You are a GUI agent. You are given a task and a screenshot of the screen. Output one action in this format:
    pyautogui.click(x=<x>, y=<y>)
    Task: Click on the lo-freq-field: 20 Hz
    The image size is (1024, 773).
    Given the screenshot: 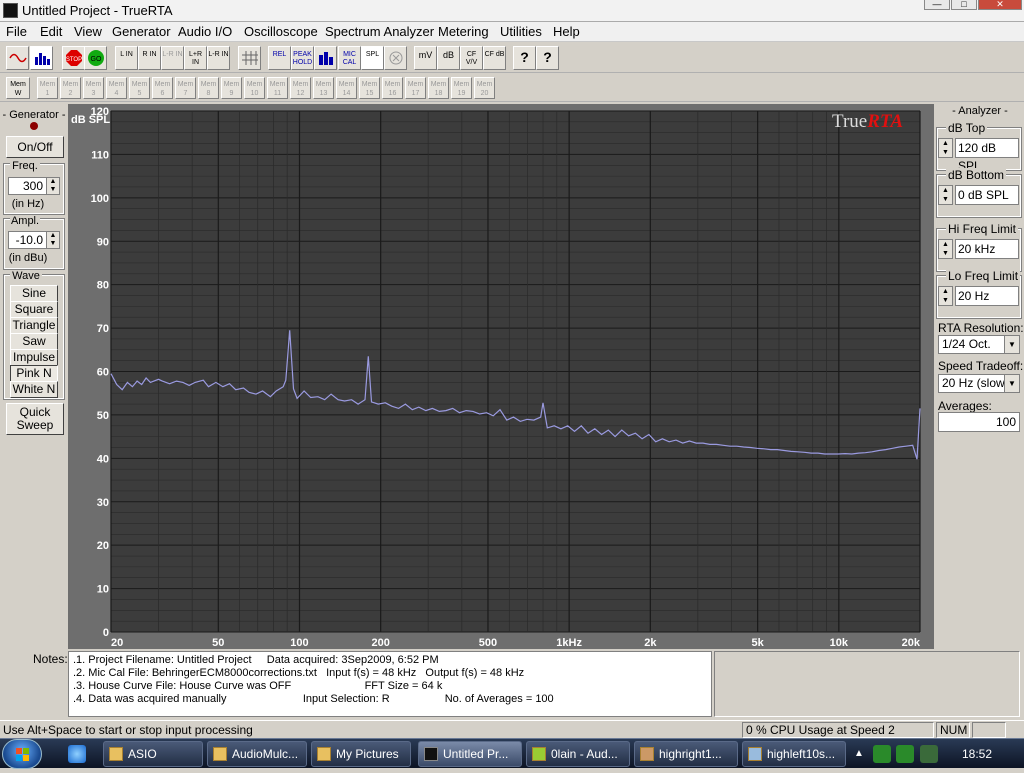 What is the action you would take?
    pyautogui.click(x=987, y=296)
    